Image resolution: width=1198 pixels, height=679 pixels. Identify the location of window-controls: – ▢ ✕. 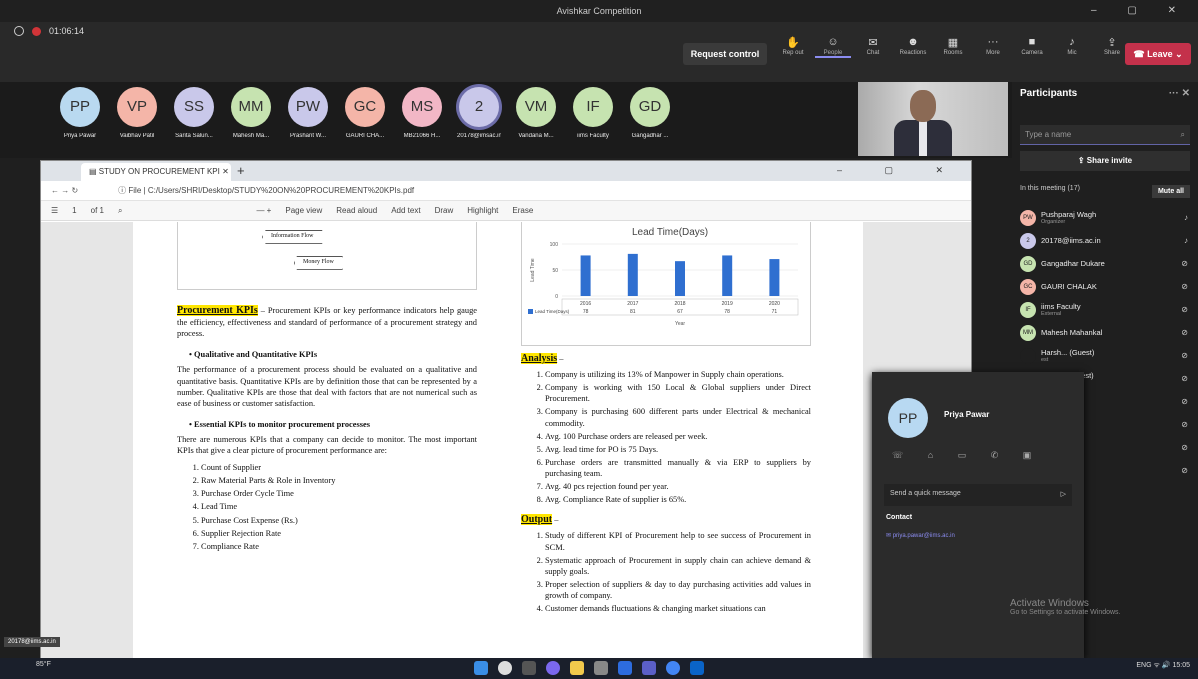
(1140, 11).